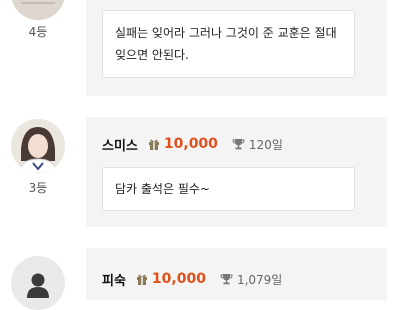  Describe the element at coordinates (38, 188) in the screenshot. I see `rank-label: 3등` at that location.